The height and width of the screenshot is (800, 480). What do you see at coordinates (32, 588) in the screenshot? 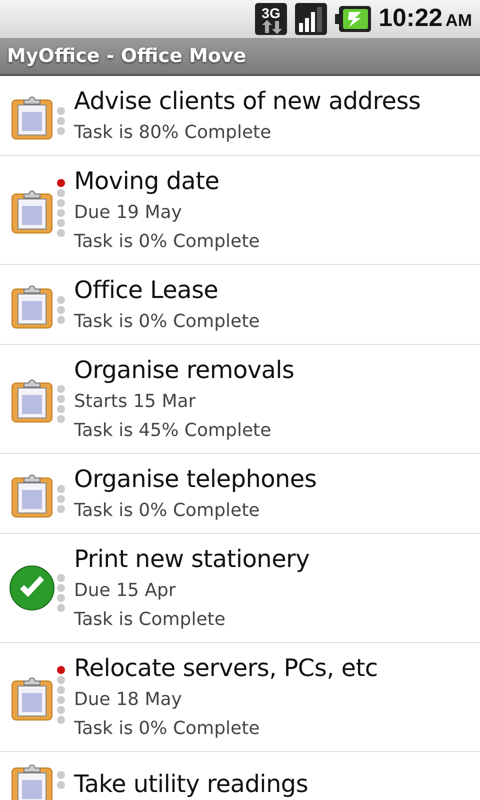
I see `checkmark-icon` at bounding box center [32, 588].